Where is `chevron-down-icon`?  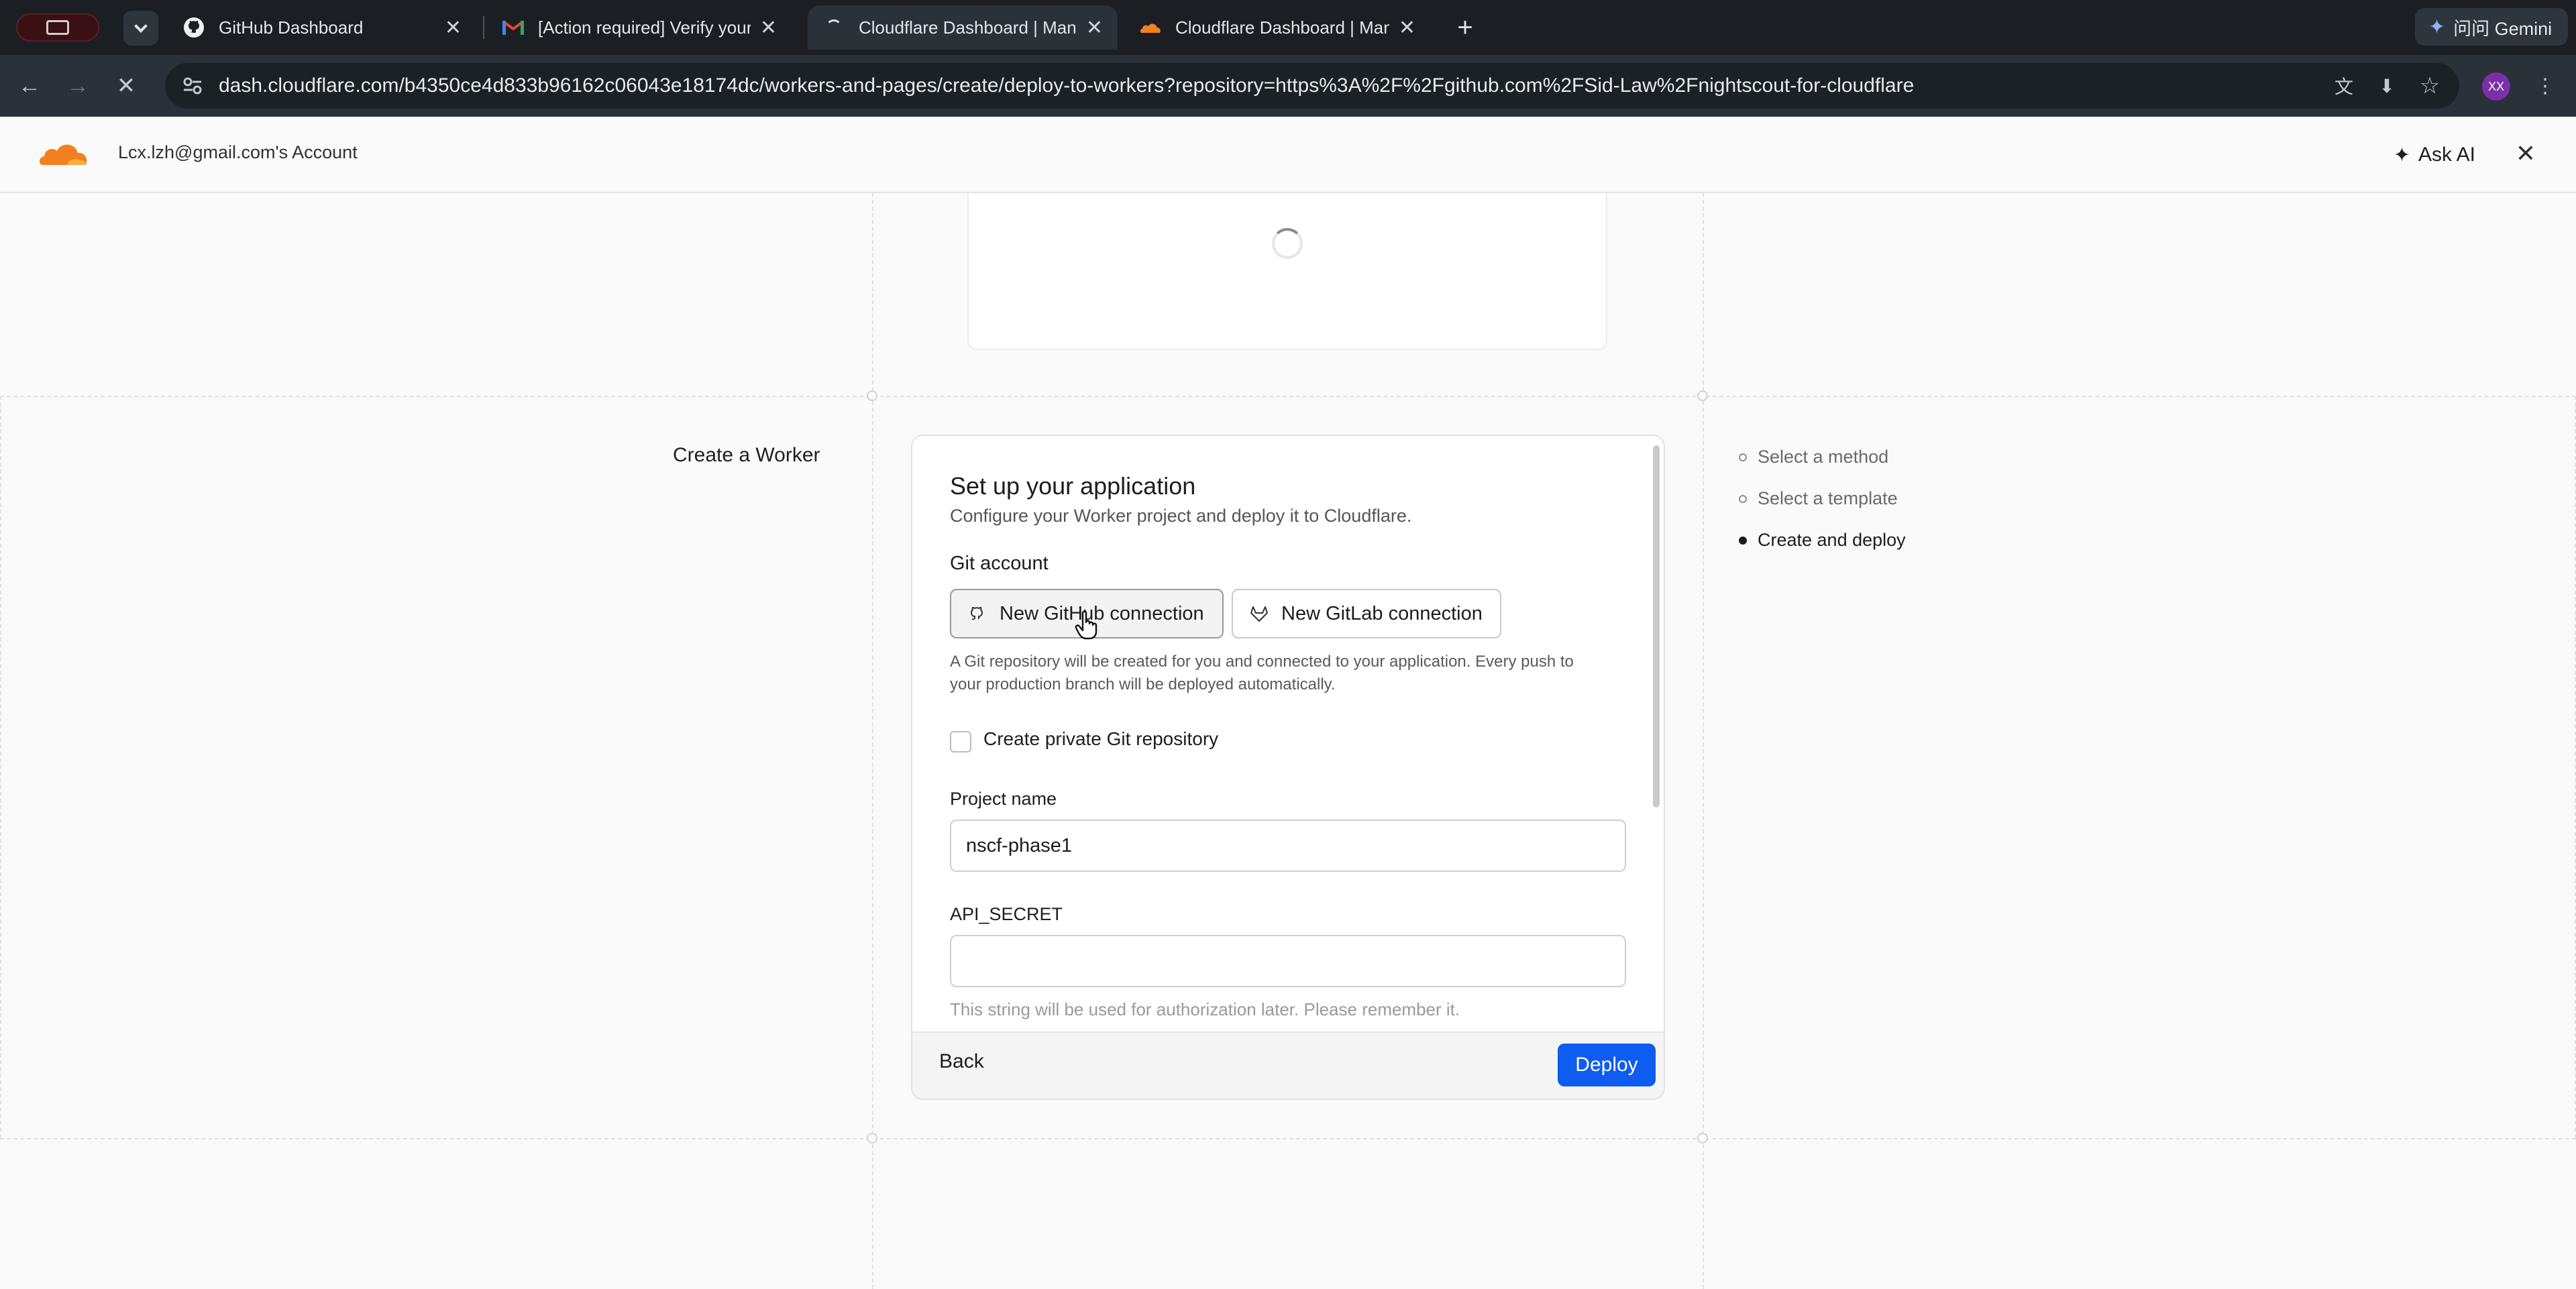 chevron-down-icon is located at coordinates (141, 26).